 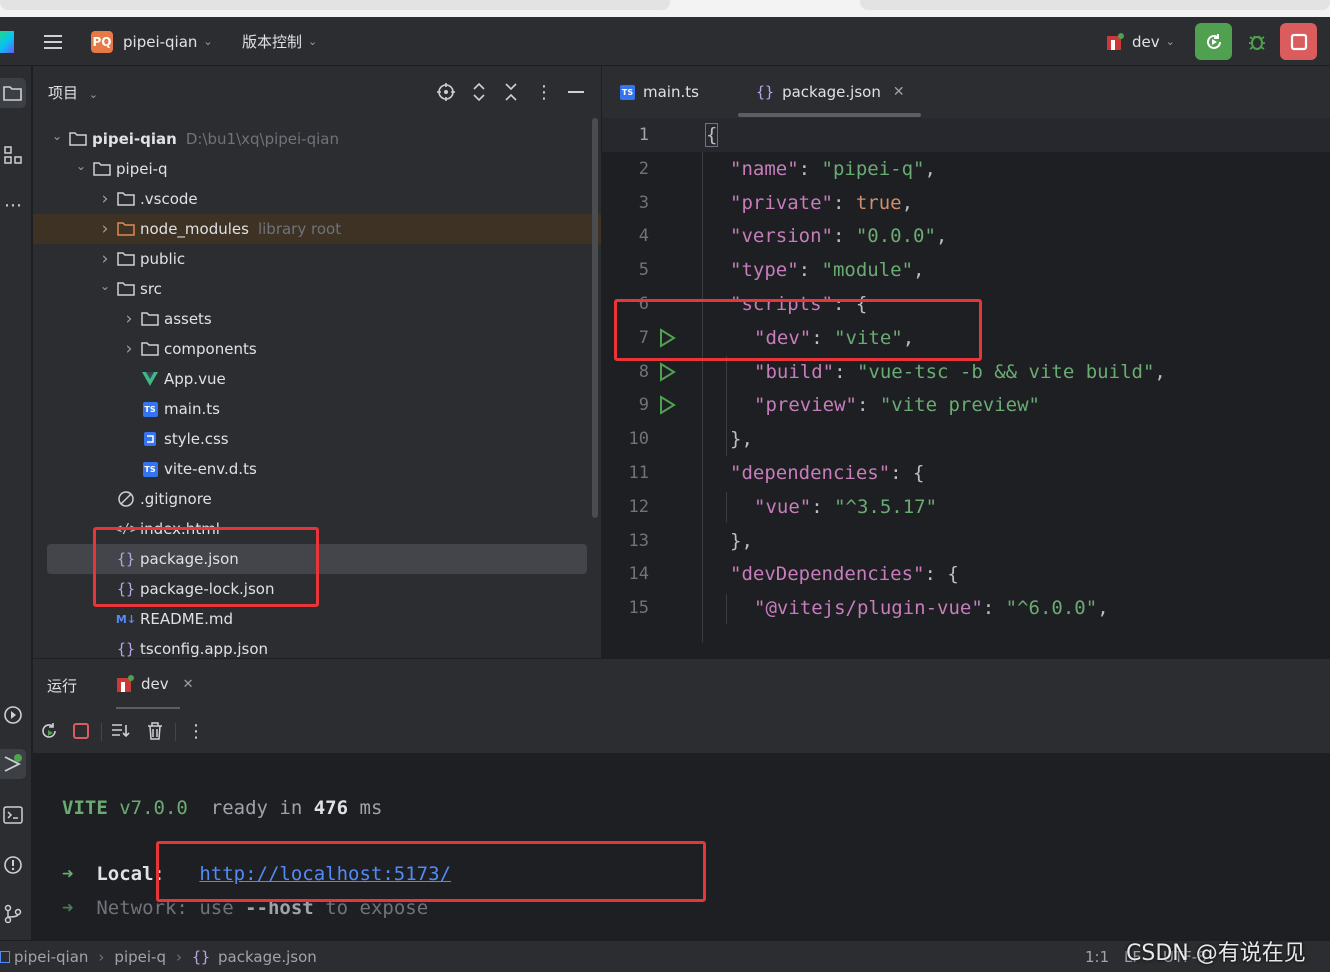 What do you see at coordinates (1213, 41) in the screenshot?
I see `rerun-button` at bounding box center [1213, 41].